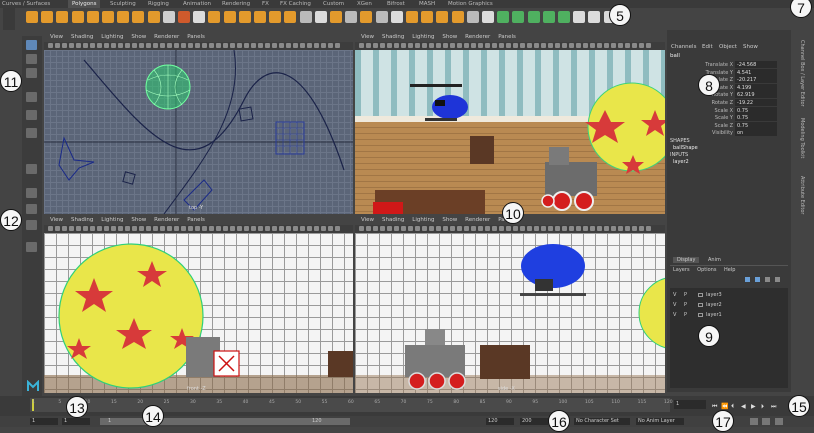 The width and height of the screenshot is (814, 433). What do you see at coordinates (729, 305) in the screenshot?
I see `layer-row: V Player2` at bounding box center [729, 305].